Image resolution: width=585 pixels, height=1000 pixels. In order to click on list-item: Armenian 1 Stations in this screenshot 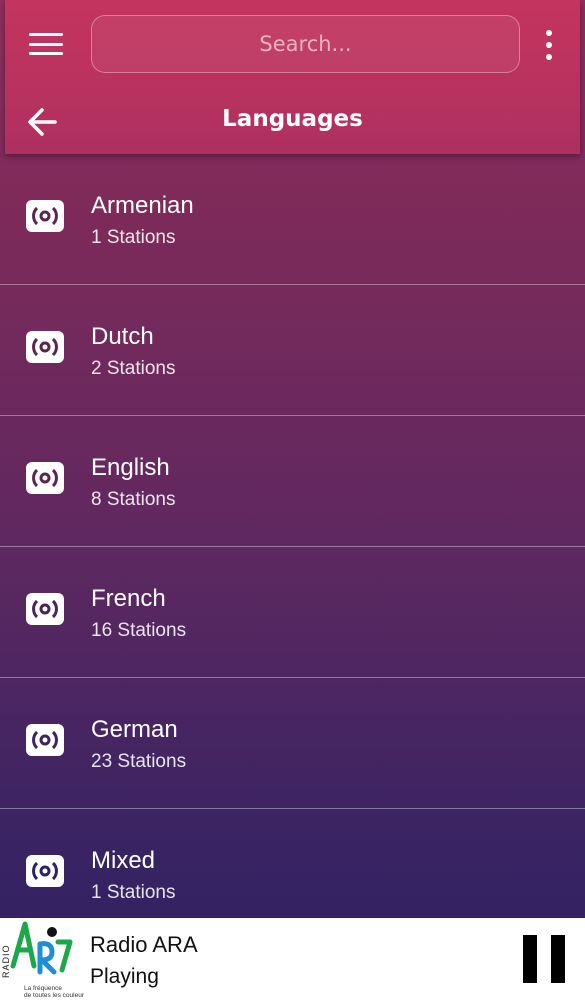, I will do `click(292, 219)`.